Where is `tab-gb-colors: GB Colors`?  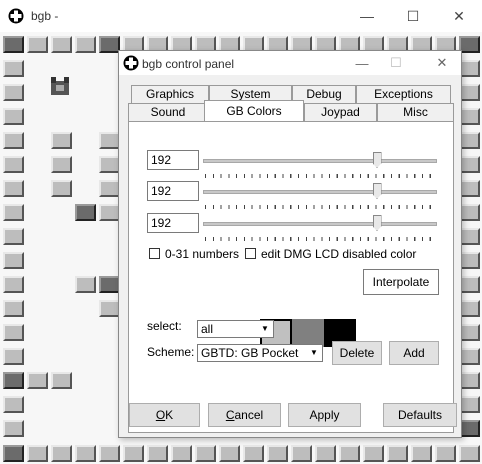
tab-gb-colors: GB Colors is located at coordinates (254, 110).